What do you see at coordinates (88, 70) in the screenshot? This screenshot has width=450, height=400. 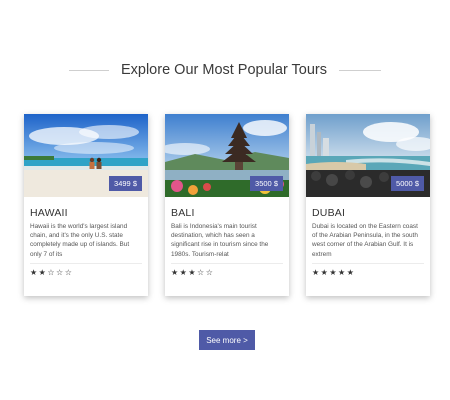 I see `heading-divider-left` at bounding box center [88, 70].